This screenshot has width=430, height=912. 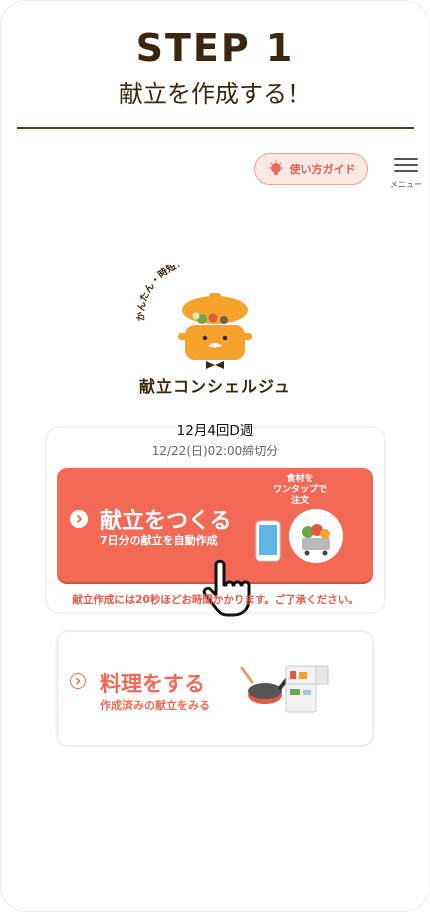 I want to click on usage-guide-label: 使い方ガイド, so click(x=322, y=169).